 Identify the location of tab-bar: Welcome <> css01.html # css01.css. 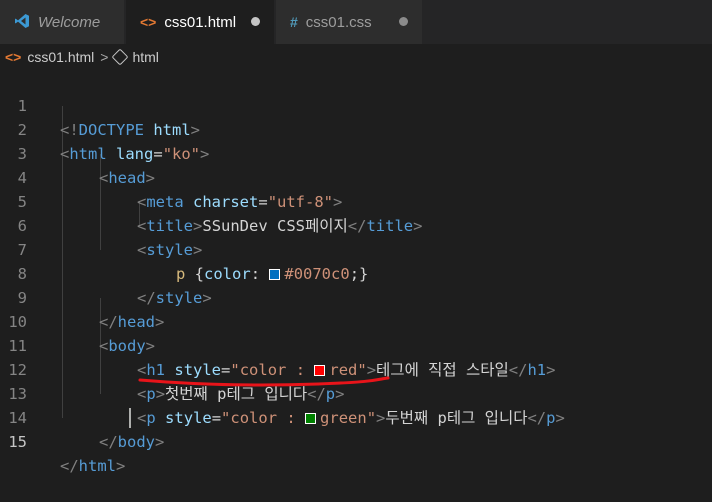
(356, 22).